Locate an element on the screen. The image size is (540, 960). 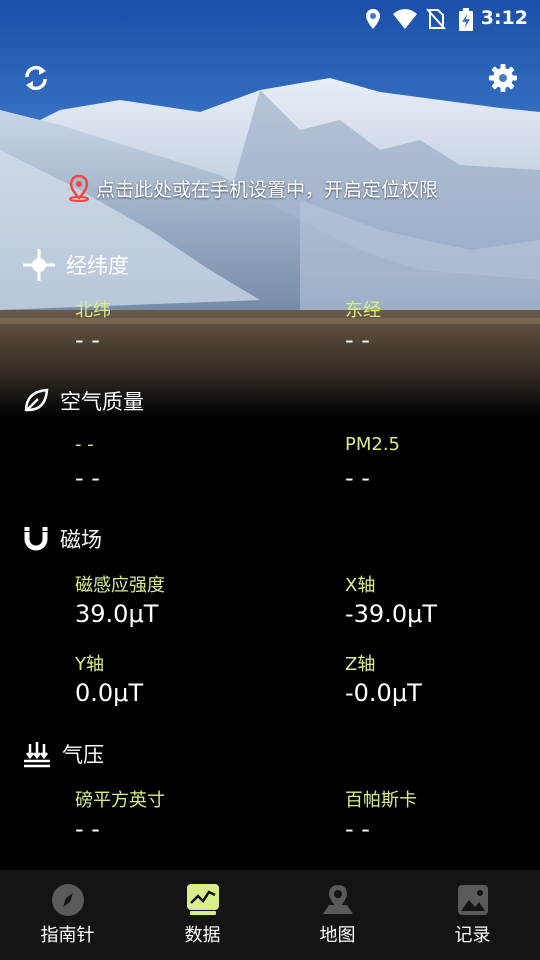
magnet-icon is located at coordinates (36, 539).